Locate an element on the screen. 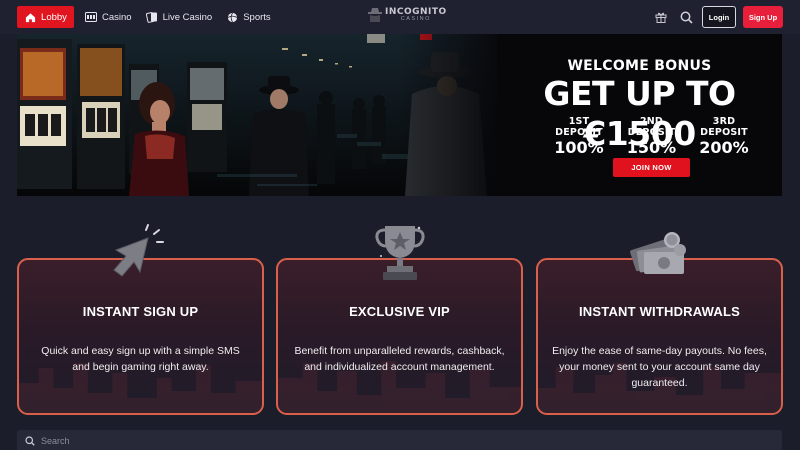 The width and height of the screenshot is (800, 450). cursor-click-icon is located at coordinates (138, 250).